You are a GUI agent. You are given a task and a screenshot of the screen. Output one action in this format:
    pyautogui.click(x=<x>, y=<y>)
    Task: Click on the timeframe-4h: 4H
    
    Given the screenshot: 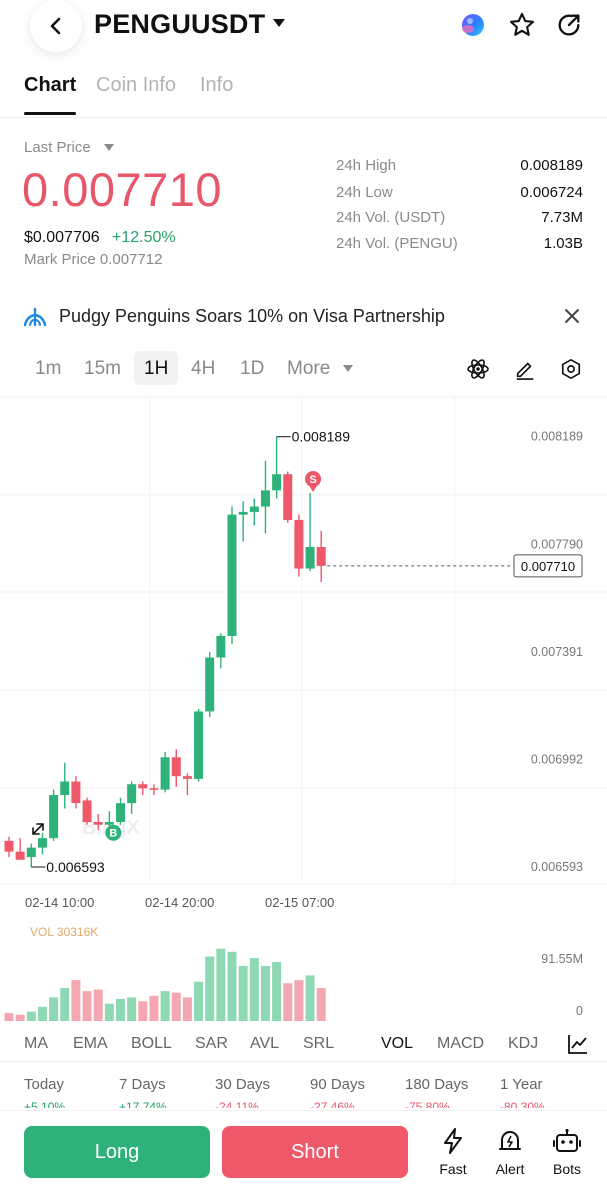 What is the action you would take?
    pyautogui.click(x=203, y=369)
    